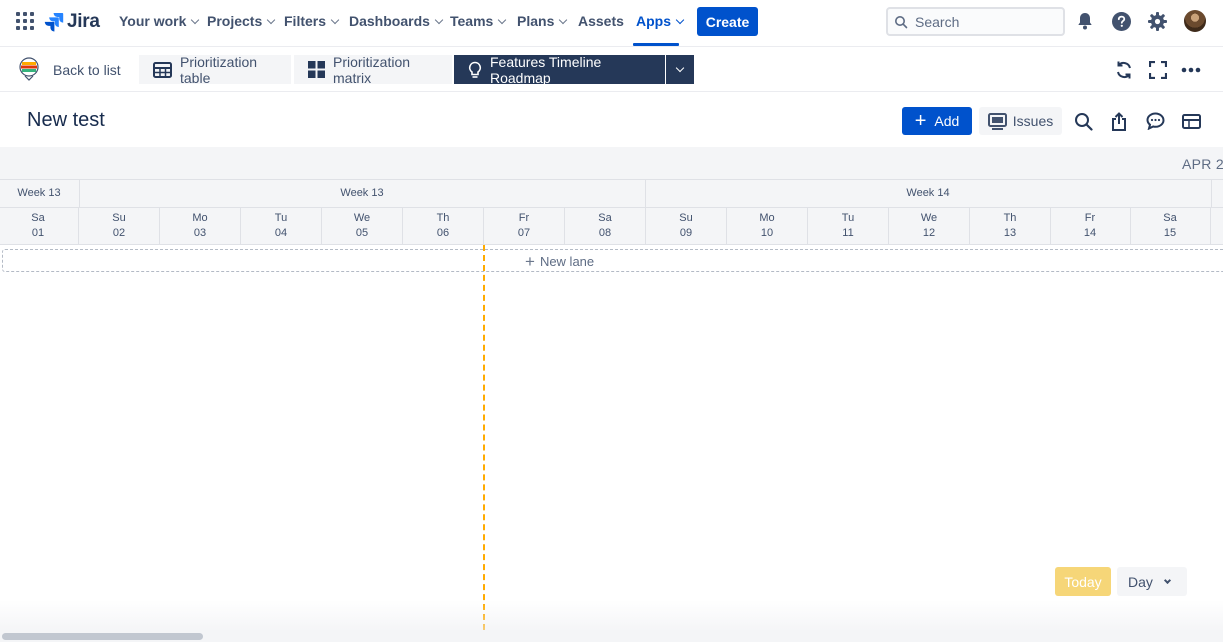 Image resolution: width=1223 pixels, height=642 pixels. I want to click on nav-teams: Teams, so click(478, 21).